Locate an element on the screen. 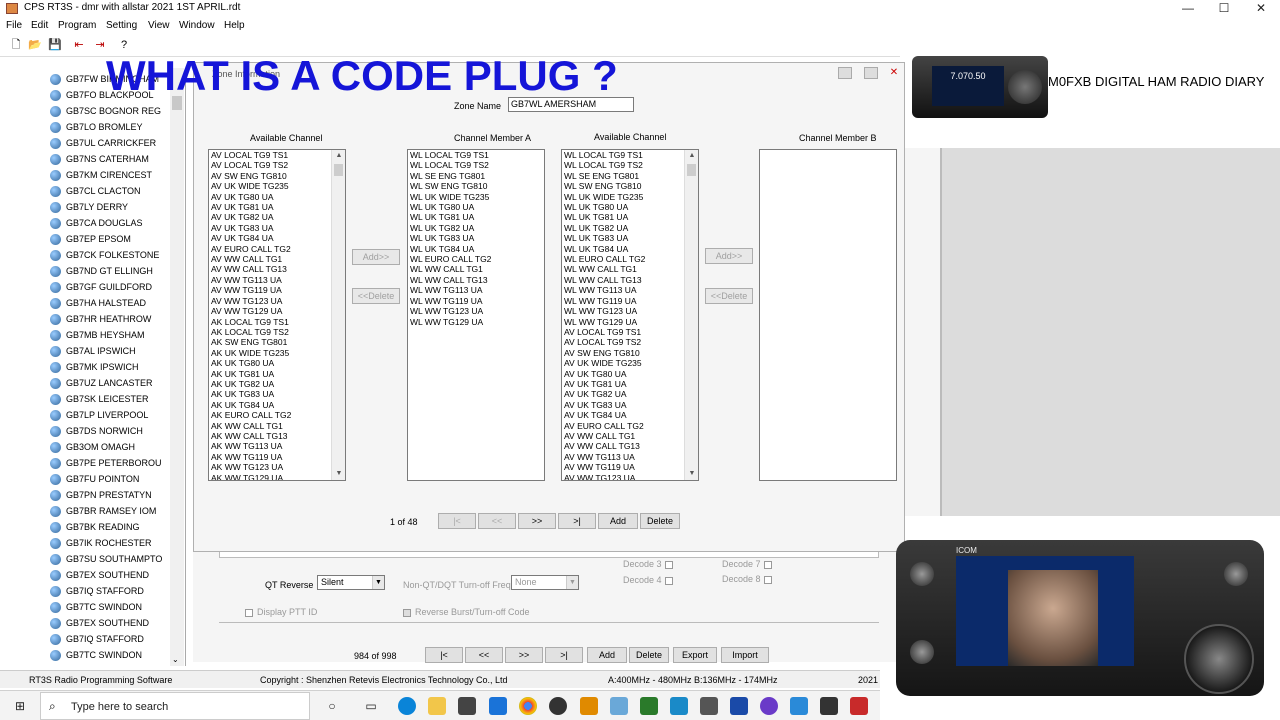  close-button: ✕ is located at coordinates (1261, 9).